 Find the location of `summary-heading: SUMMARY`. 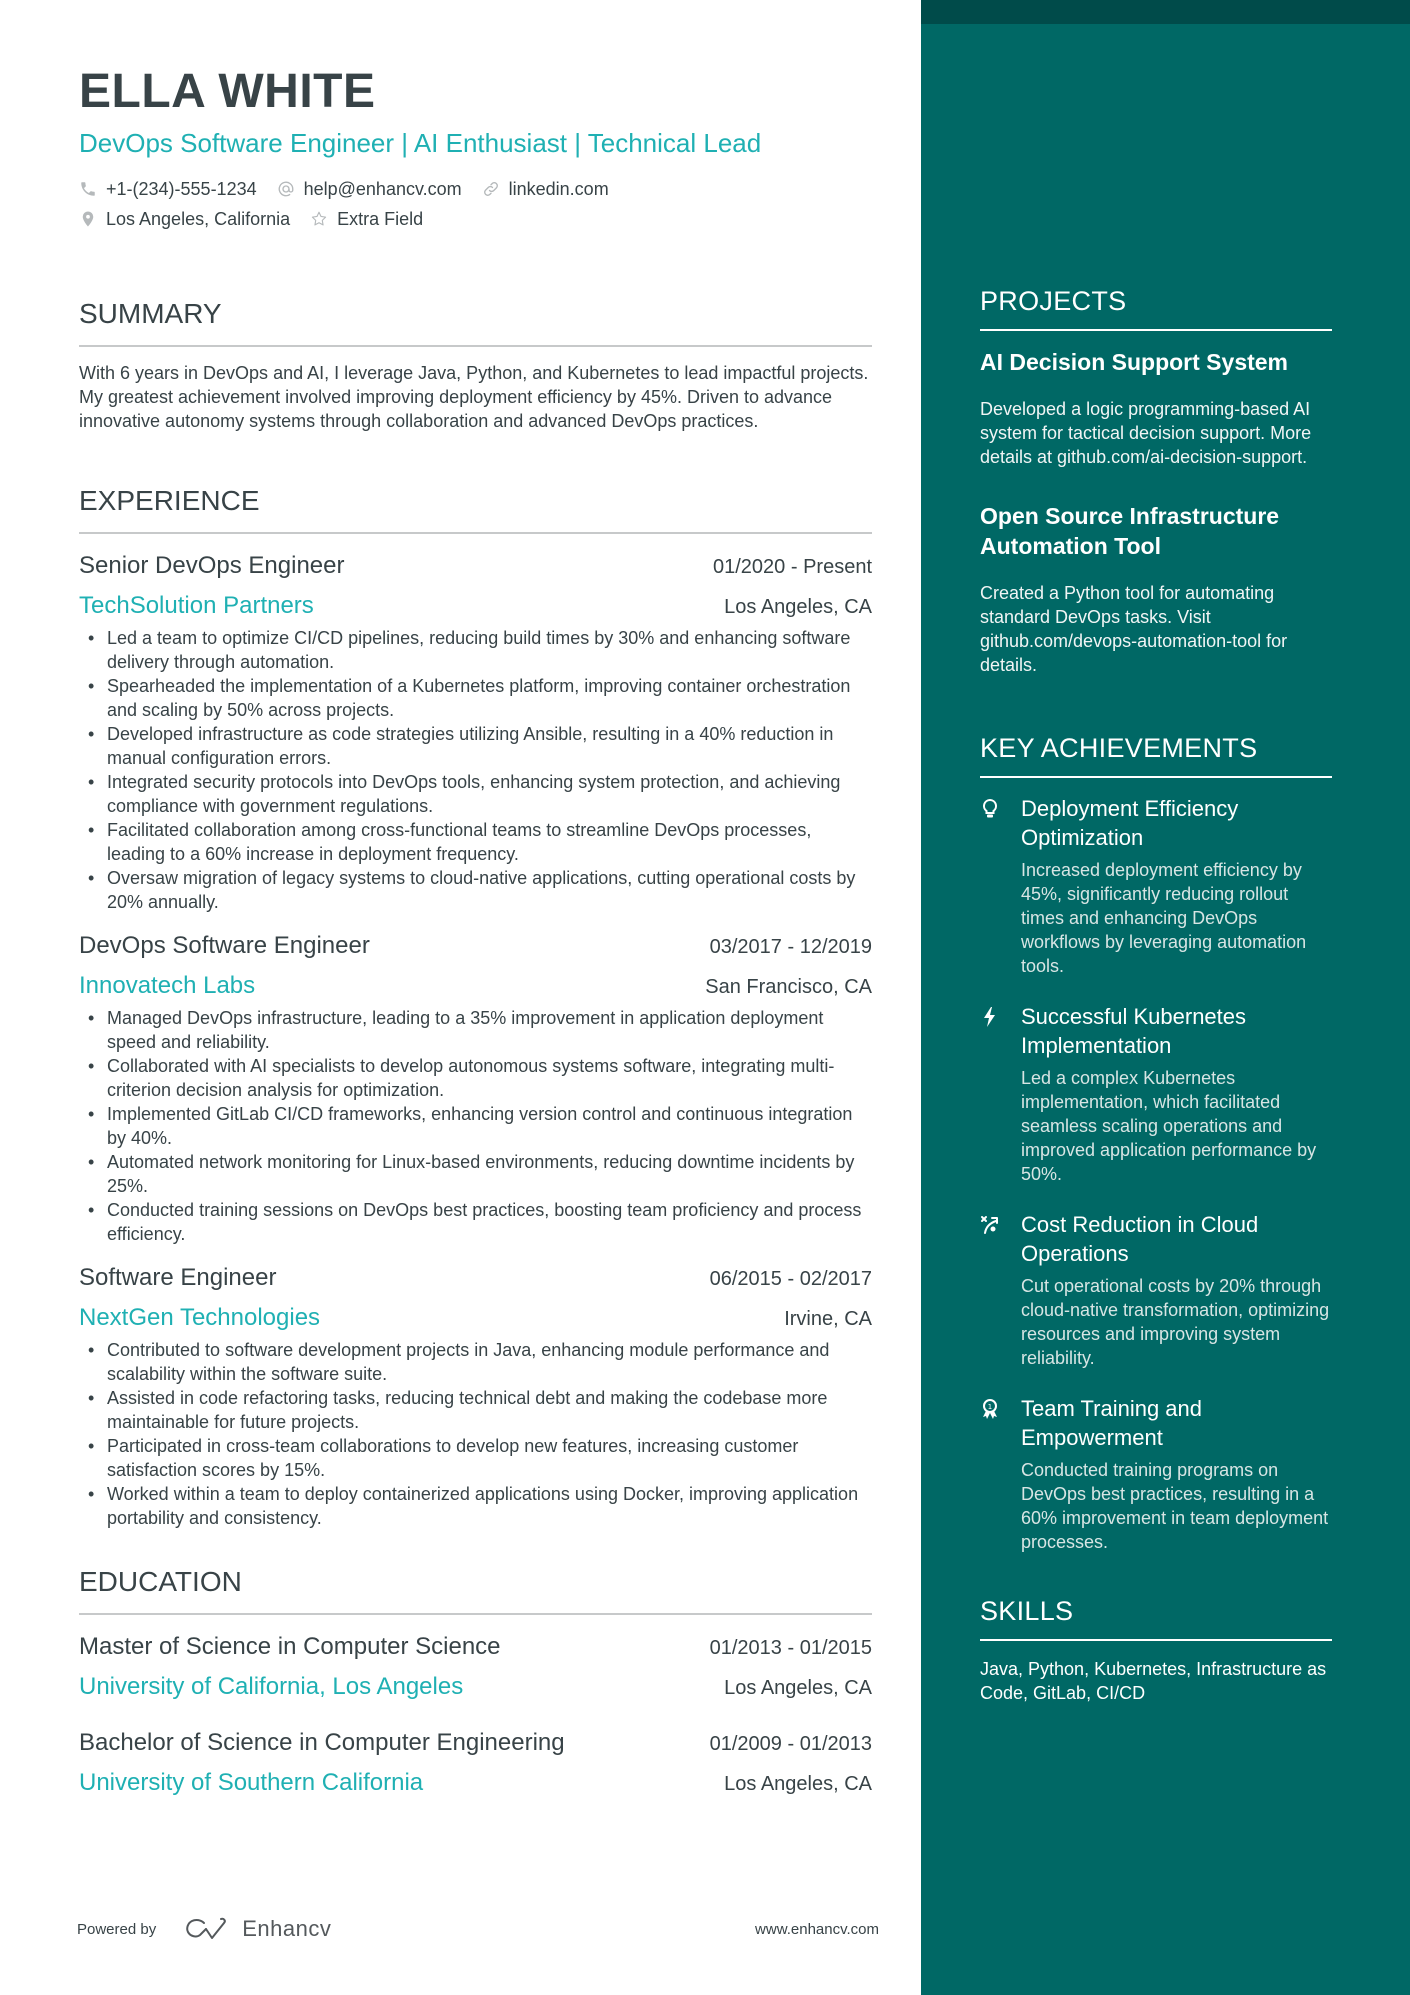

summary-heading: SUMMARY is located at coordinates (475, 321).